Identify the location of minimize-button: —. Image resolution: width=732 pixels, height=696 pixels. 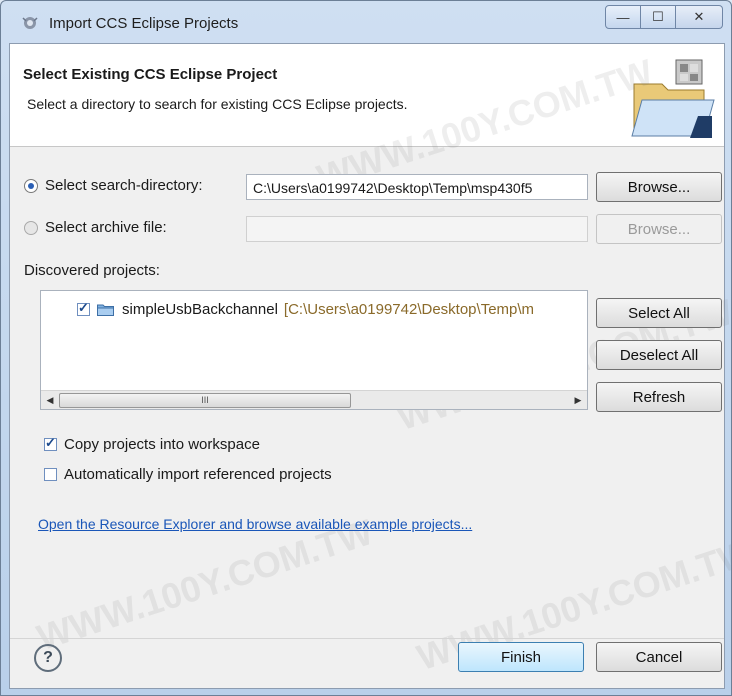
(623, 17).